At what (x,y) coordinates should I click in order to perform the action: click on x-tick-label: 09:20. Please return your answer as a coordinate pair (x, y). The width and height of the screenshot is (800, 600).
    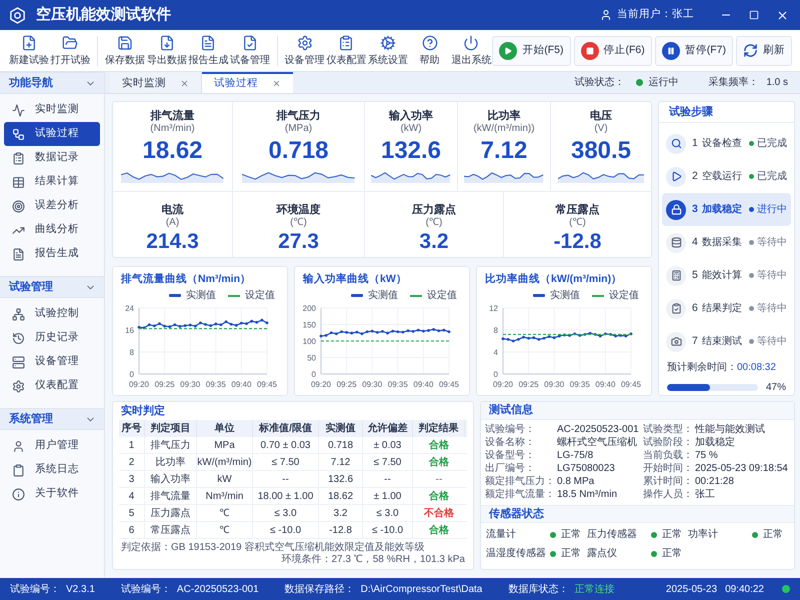
    Looking at the image, I should click on (503, 384).